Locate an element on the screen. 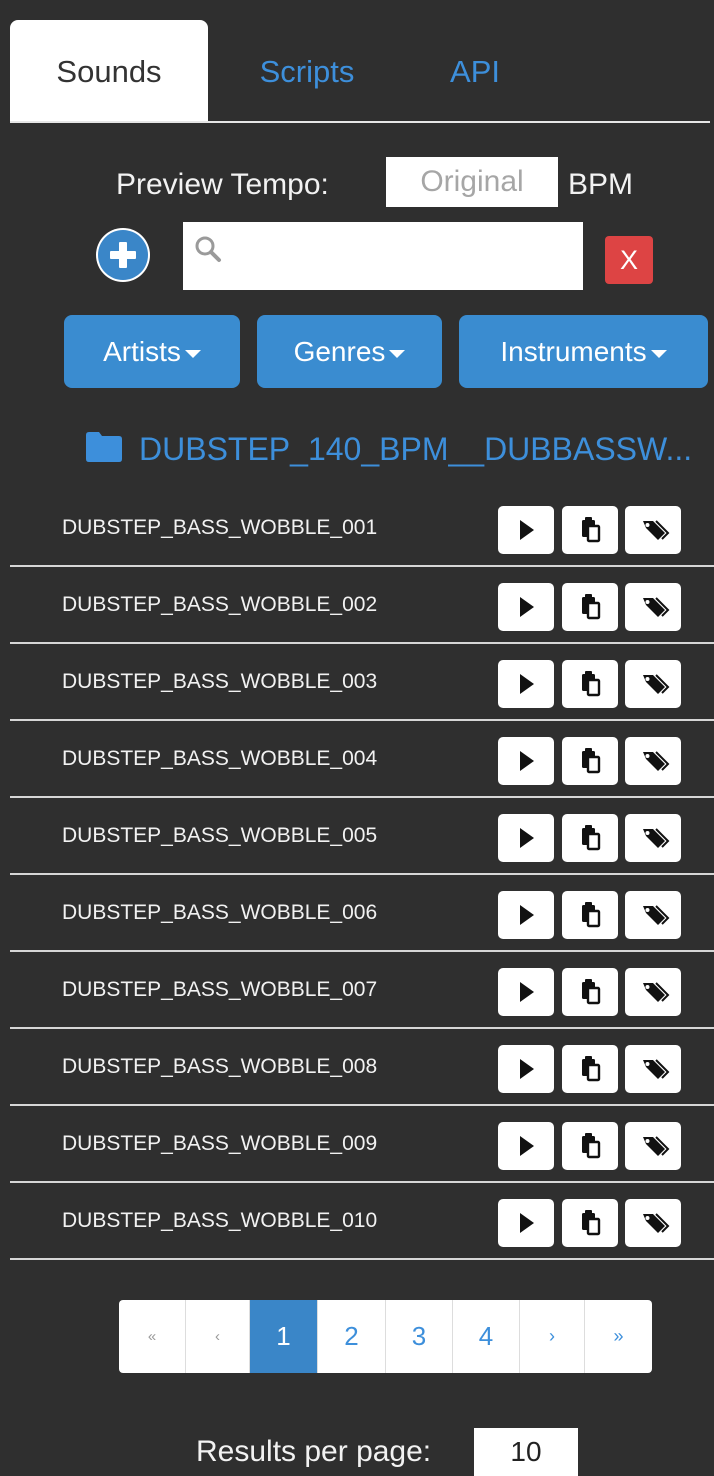 The image size is (714, 1476). page-prev-button: ‹ is located at coordinates (217, 1336).